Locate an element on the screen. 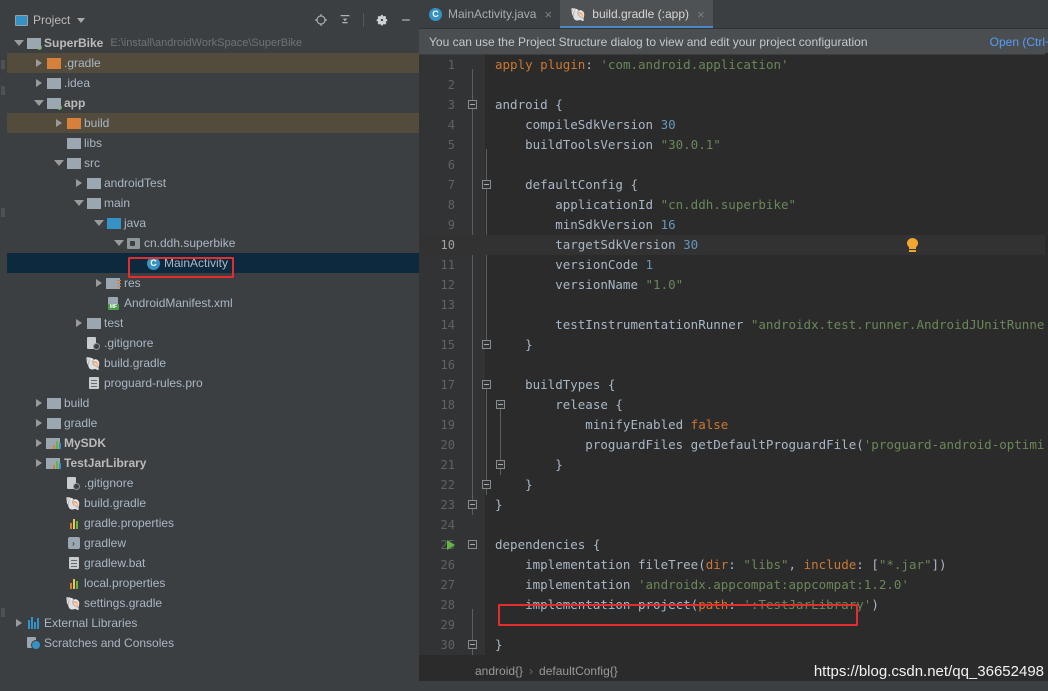 This screenshot has width=1048, height=691. tree-row--idea: .idea is located at coordinates (213, 83).